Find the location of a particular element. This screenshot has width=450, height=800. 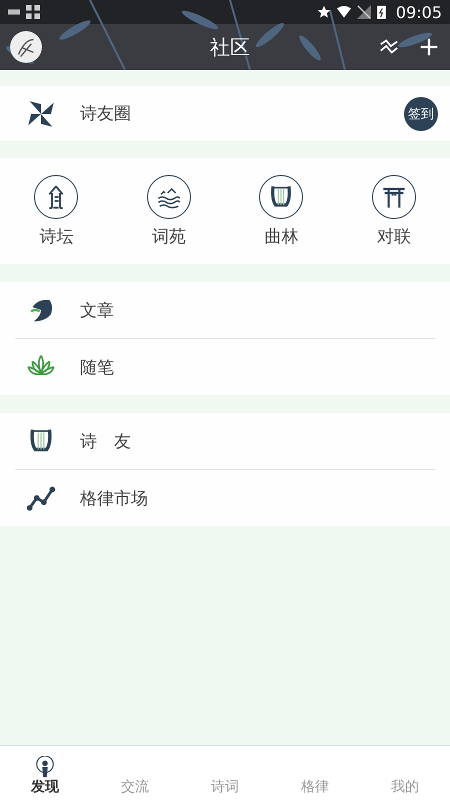

moments-label: 诗友圈 is located at coordinates (106, 114).